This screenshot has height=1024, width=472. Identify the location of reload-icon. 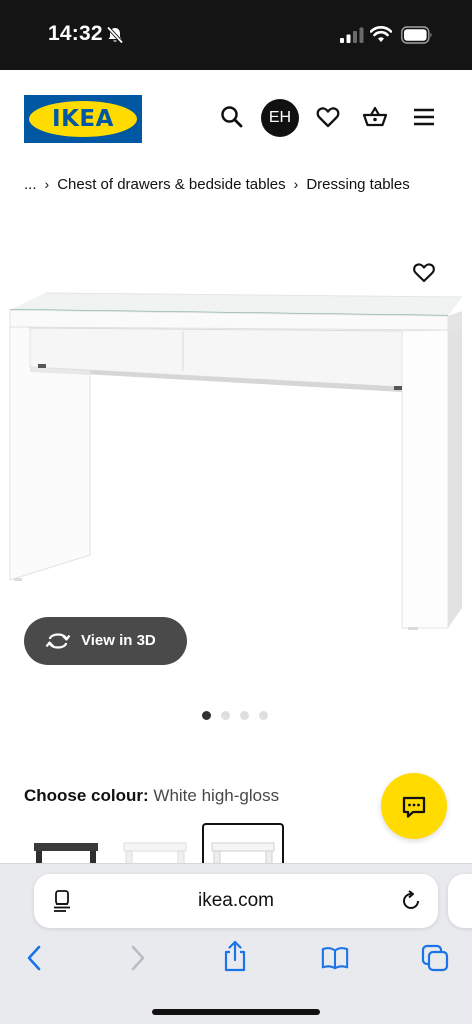
(411, 901).